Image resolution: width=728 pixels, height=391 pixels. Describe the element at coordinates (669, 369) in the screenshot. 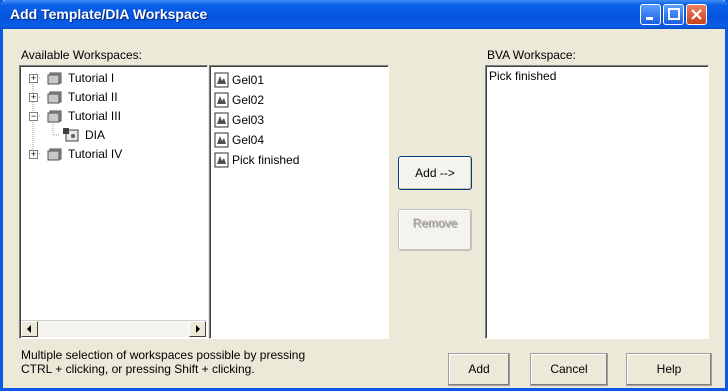

I see `help-button: Help` at that location.